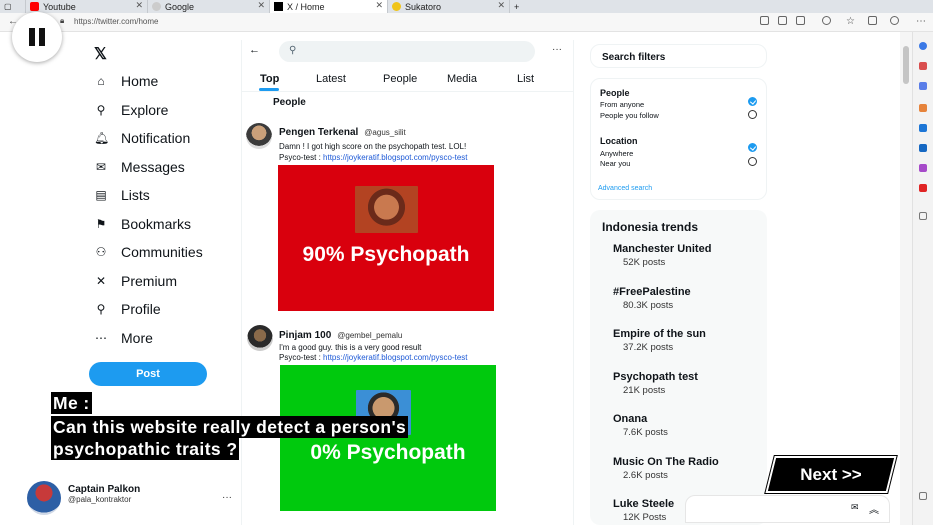 The image size is (933, 525). I want to click on tweet-media-card: 0% Psychopath, so click(388, 438).